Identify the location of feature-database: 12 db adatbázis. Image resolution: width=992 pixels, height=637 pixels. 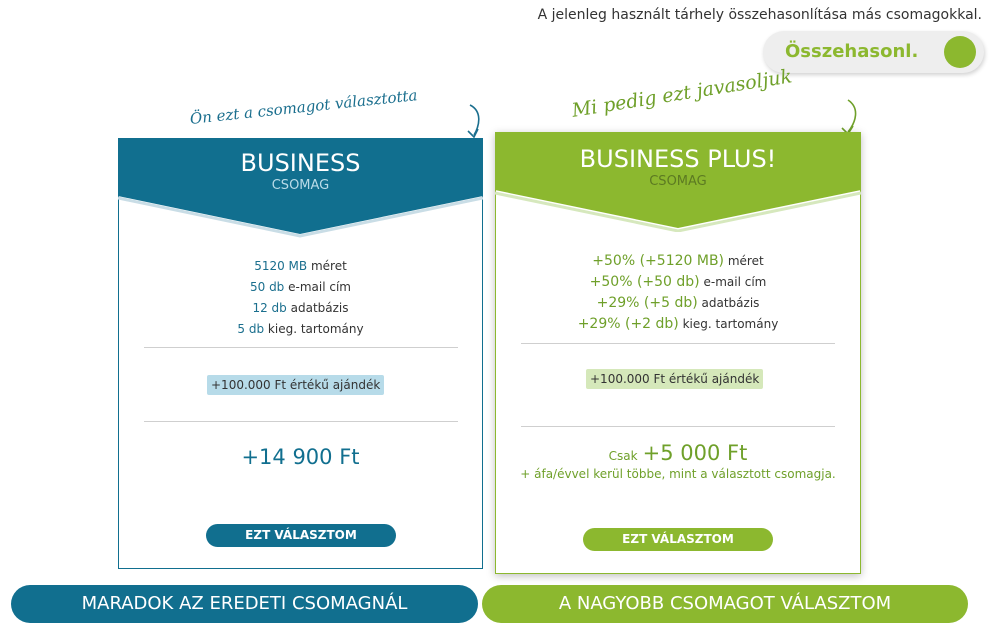
(300, 308).